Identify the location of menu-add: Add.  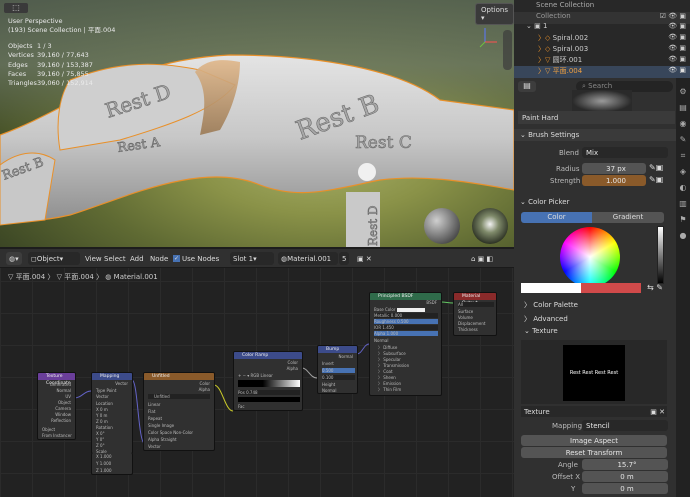
(137, 258).